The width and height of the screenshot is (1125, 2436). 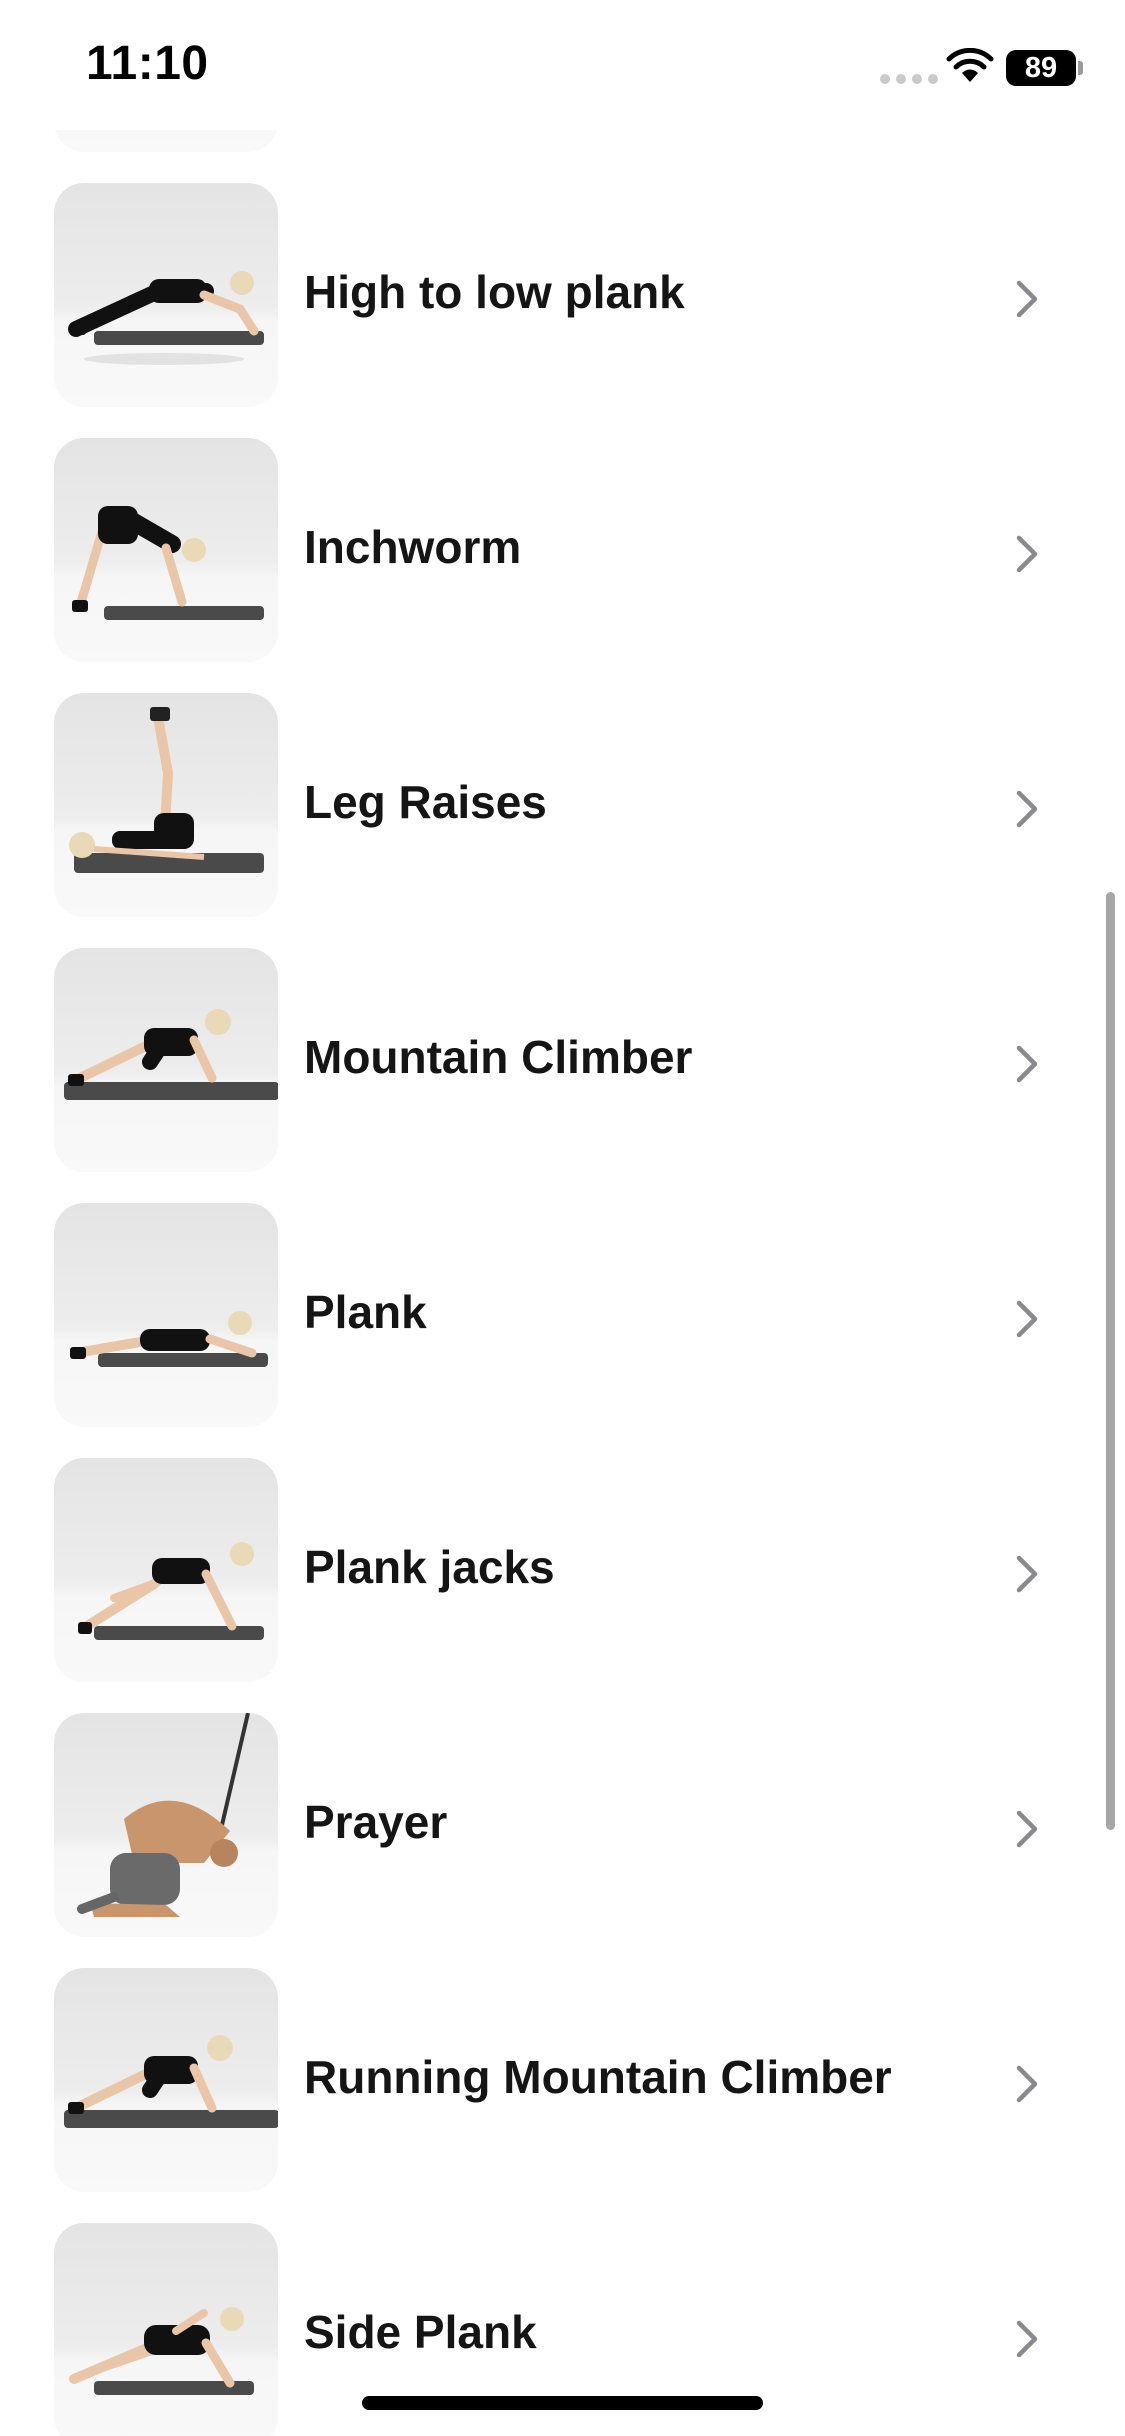 What do you see at coordinates (425, 802) in the screenshot?
I see `exercise-name: Leg Raises` at bounding box center [425, 802].